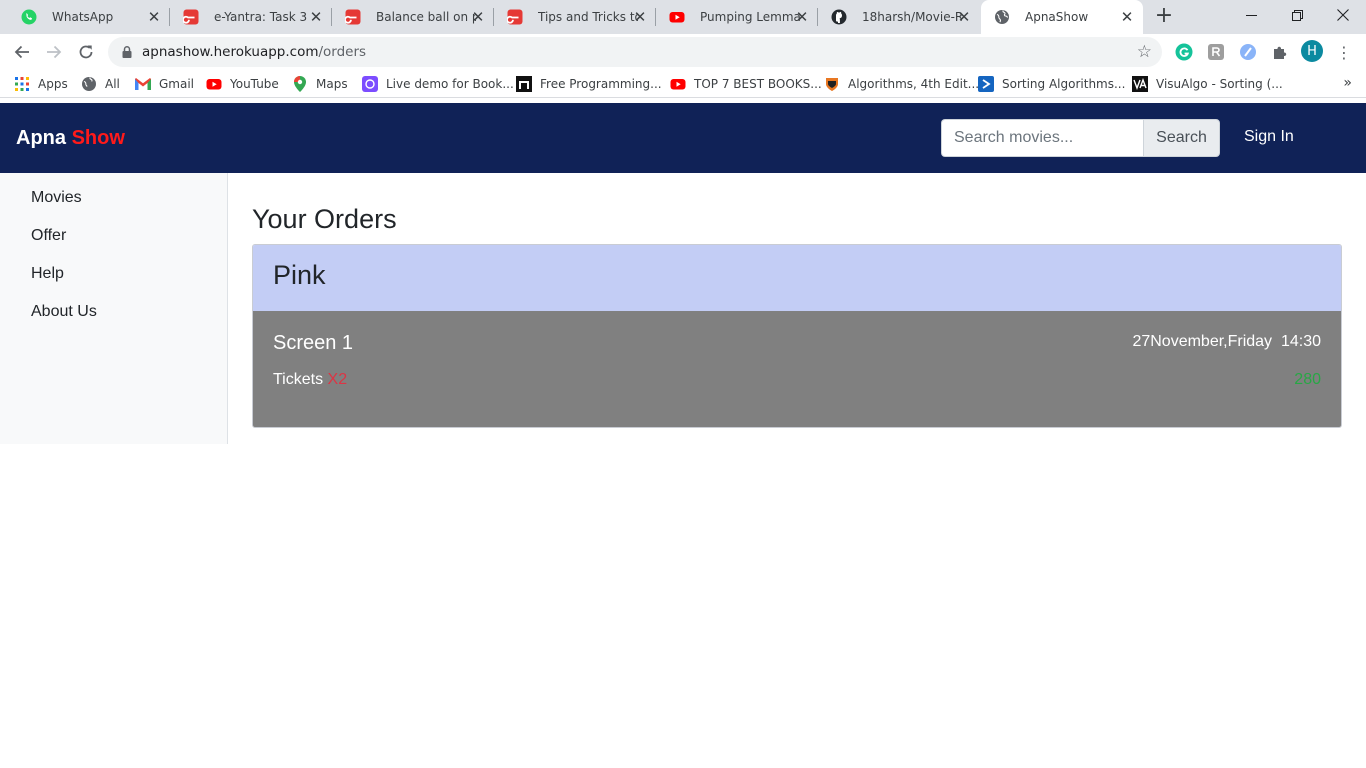 The width and height of the screenshot is (1366, 768). What do you see at coordinates (1347, 83) in the screenshot?
I see `bookmarks-overflow-chevron-icon: »` at bounding box center [1347, 83].